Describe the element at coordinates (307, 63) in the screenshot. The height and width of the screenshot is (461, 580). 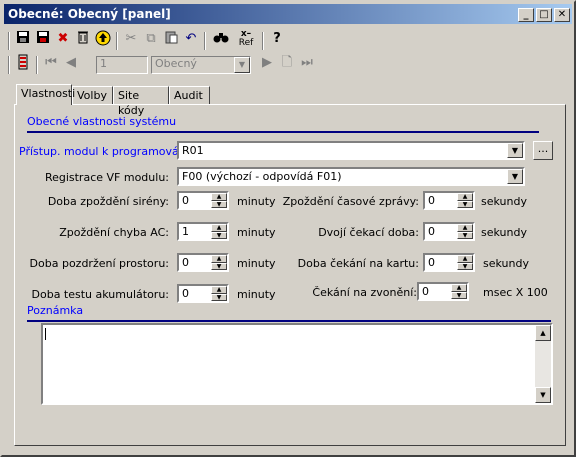
I see `last-record-icon: ⏭` at that location.